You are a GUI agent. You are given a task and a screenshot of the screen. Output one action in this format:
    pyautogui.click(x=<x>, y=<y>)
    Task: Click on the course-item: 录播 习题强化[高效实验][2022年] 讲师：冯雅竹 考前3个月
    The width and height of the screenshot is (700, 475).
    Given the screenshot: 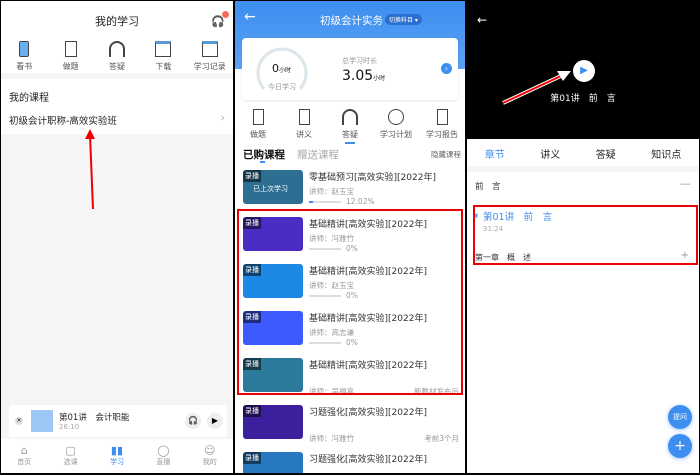 What is the action you would take?
    pyautogui.click(x=350, y=424)
    